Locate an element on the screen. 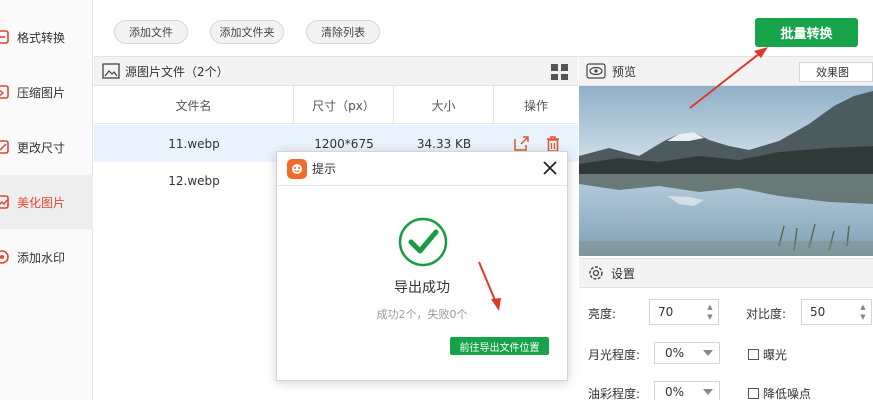 The height and width of the screenshot is (400, 873). file-table-header: 文件名 尺寸（px） 大小 操作 is located at coordinates (336, 105).